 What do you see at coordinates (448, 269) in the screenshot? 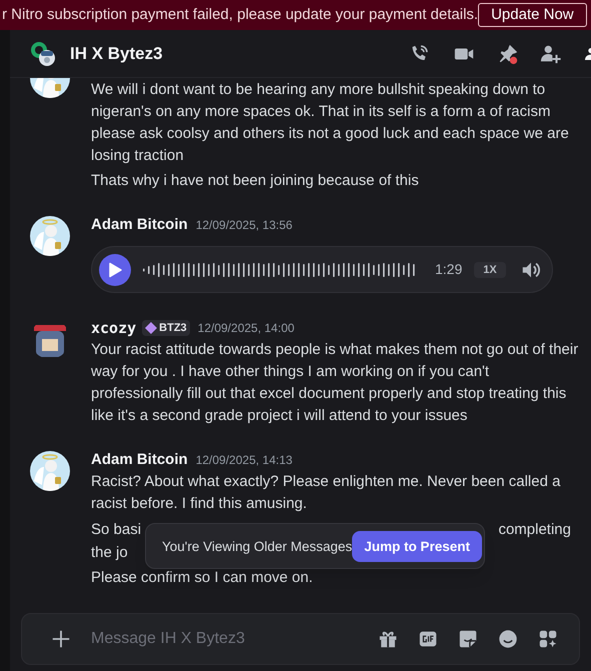
I see `duration: 1:29` at bounding box center [448, 269].